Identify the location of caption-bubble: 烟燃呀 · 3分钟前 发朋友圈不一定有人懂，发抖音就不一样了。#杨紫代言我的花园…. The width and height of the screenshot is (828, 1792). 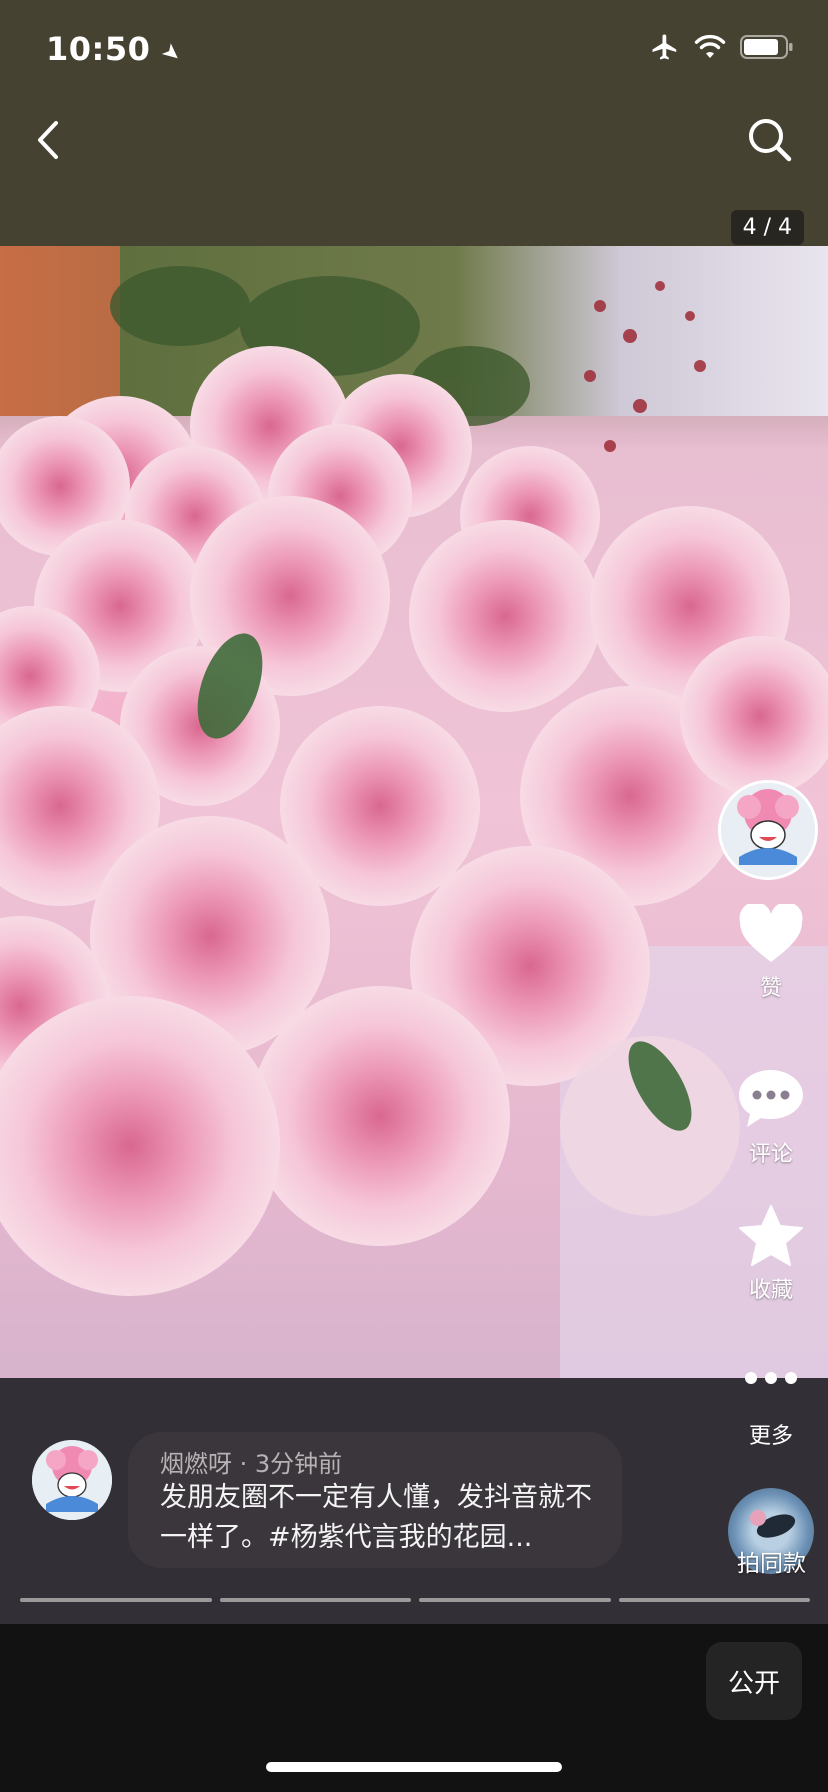
(375, 1500).